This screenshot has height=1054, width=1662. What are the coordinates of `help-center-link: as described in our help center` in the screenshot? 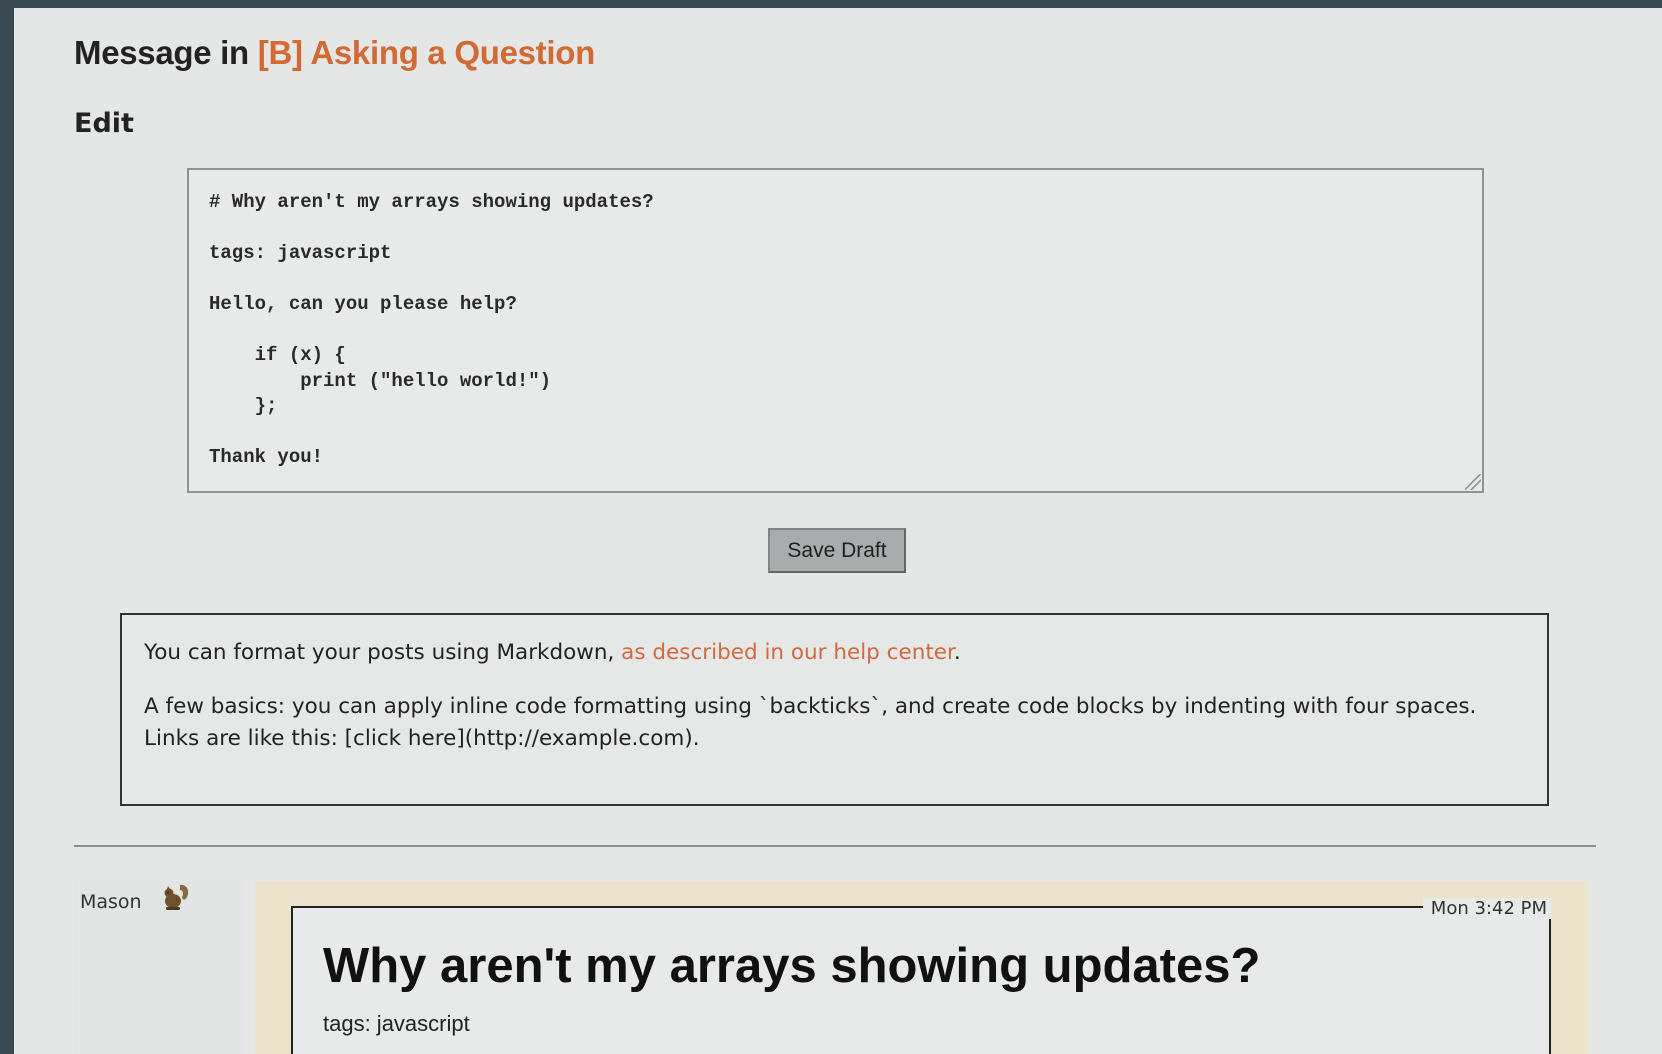 It's located at (787, 652).